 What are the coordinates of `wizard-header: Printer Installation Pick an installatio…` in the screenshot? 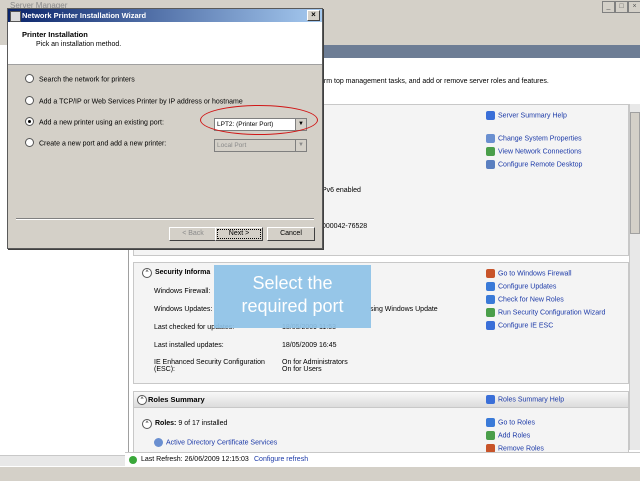 It's located at (165, 43).